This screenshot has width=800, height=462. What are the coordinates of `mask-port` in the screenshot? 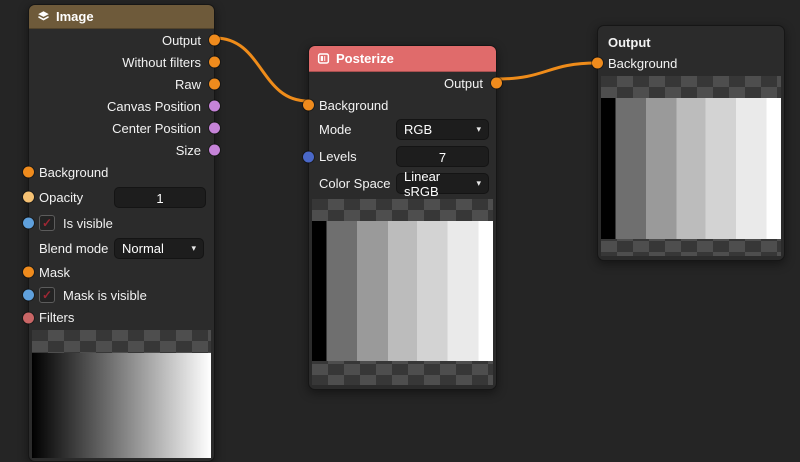 It's located at (28, 272).